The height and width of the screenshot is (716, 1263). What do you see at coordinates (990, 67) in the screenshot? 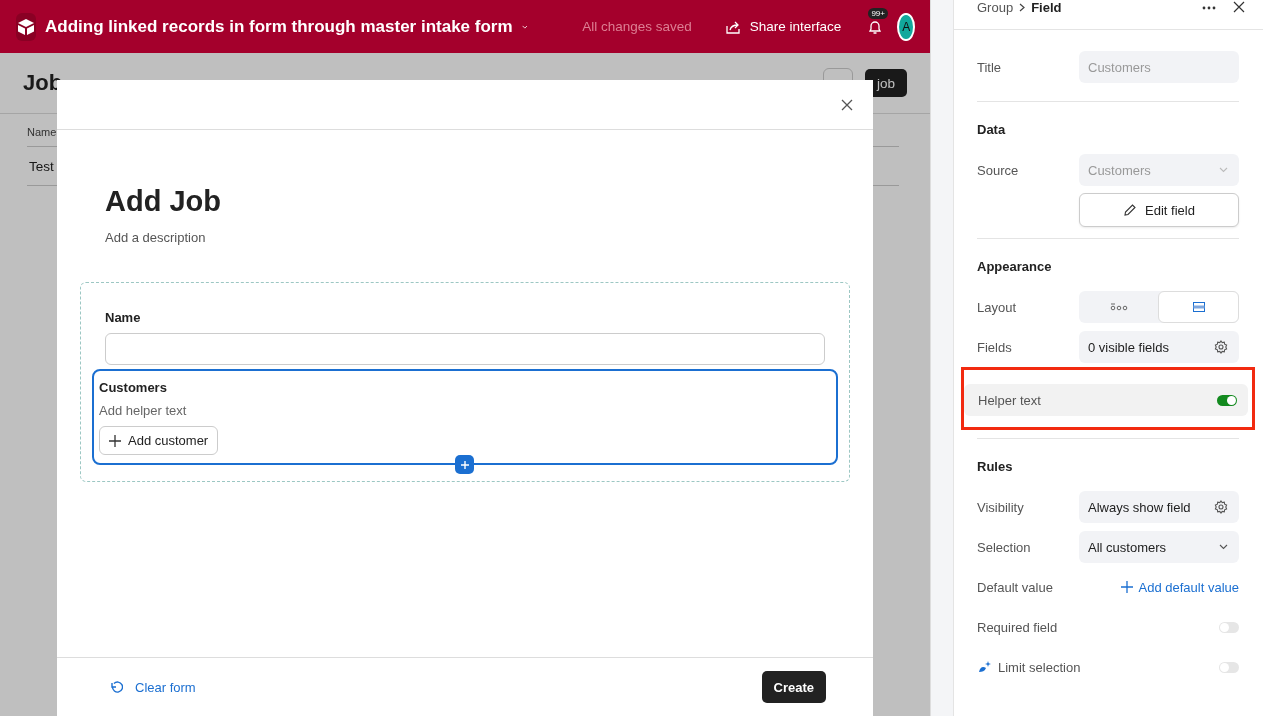
I see `setting-label: Title` at bounding box center [990, 67].